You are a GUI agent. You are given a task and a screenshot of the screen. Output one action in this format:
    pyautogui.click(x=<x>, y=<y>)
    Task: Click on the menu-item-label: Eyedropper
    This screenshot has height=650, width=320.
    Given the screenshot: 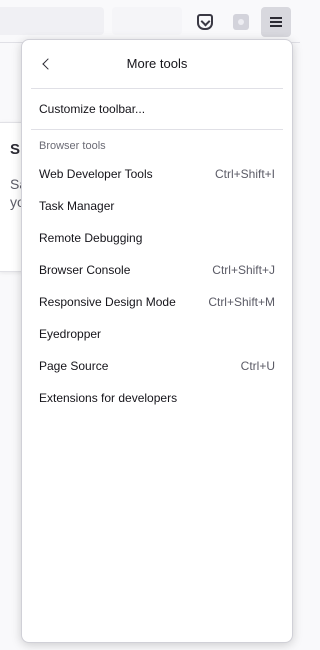 What is the action you would take?
    pyautogui.click(x=70, y=334)
    